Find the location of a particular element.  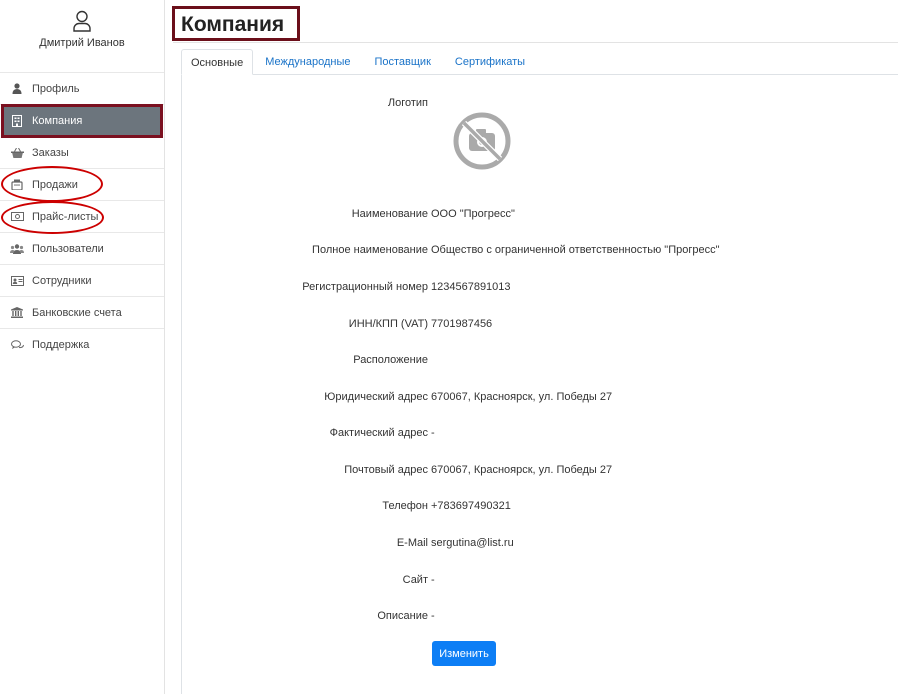

field-label: Расположение is located at coordinates (390, 360).